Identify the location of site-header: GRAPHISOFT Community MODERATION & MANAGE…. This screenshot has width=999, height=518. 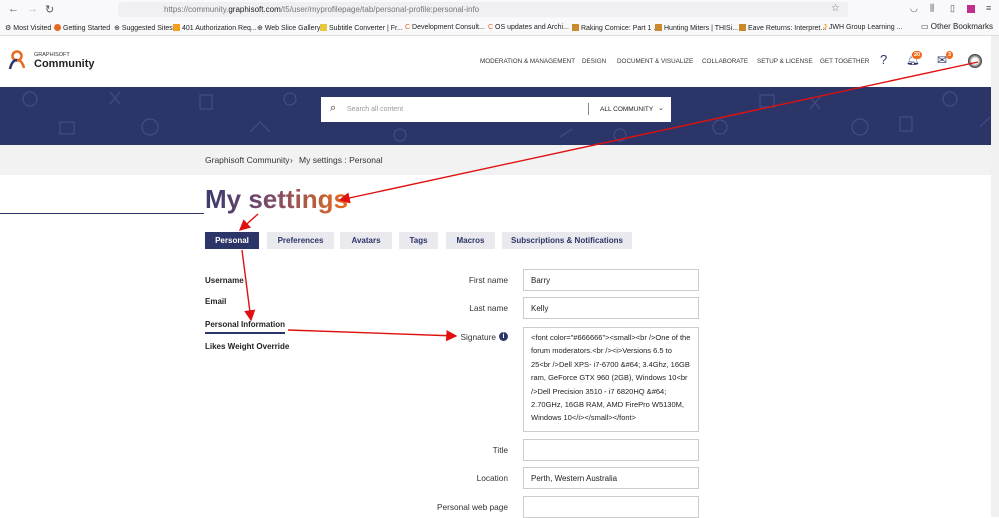
(499, 61).